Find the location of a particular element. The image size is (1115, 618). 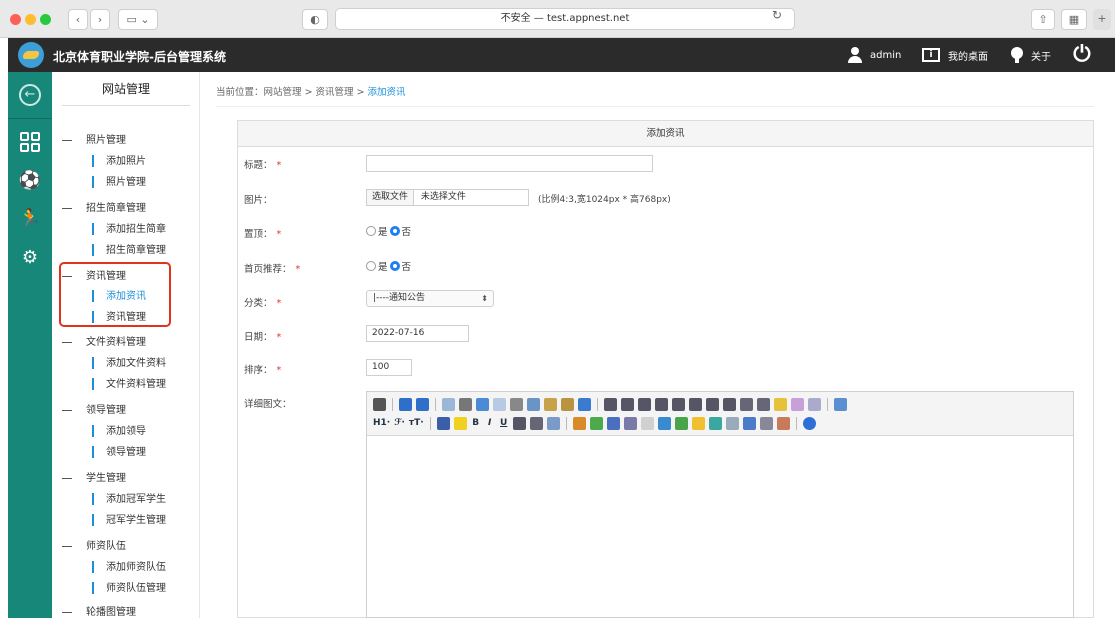

bold-icon: B is located at coordinates (476, 423).